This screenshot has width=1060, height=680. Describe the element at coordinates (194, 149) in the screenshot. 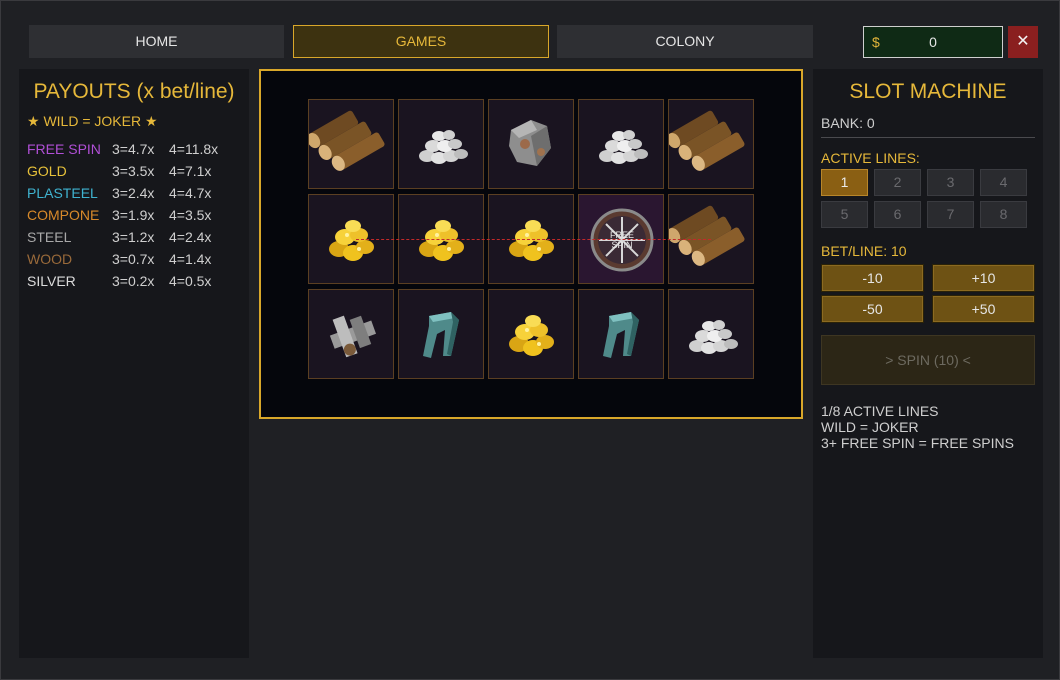

I see `payout-four: 4=11.8x` at that location.